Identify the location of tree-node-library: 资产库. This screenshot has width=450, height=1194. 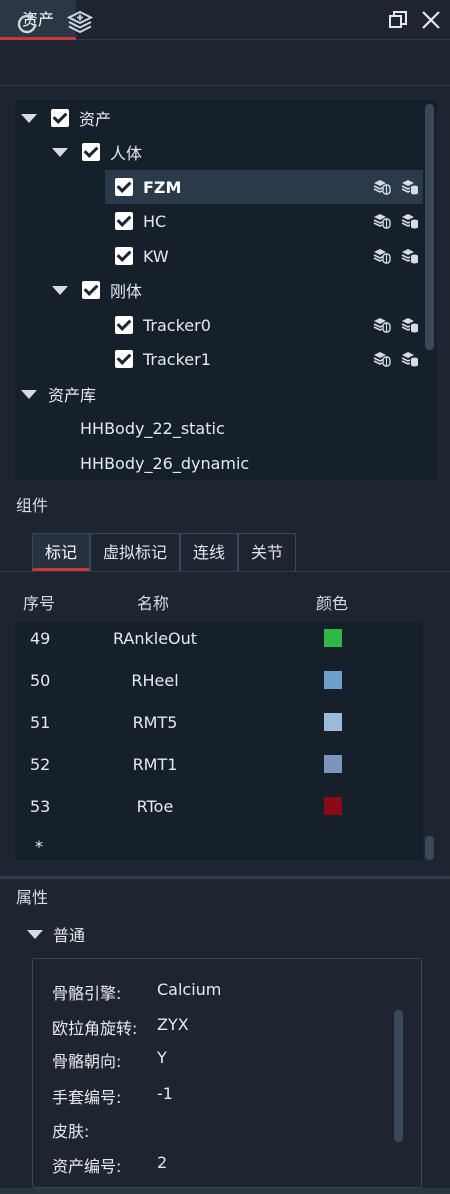
(58, 394).